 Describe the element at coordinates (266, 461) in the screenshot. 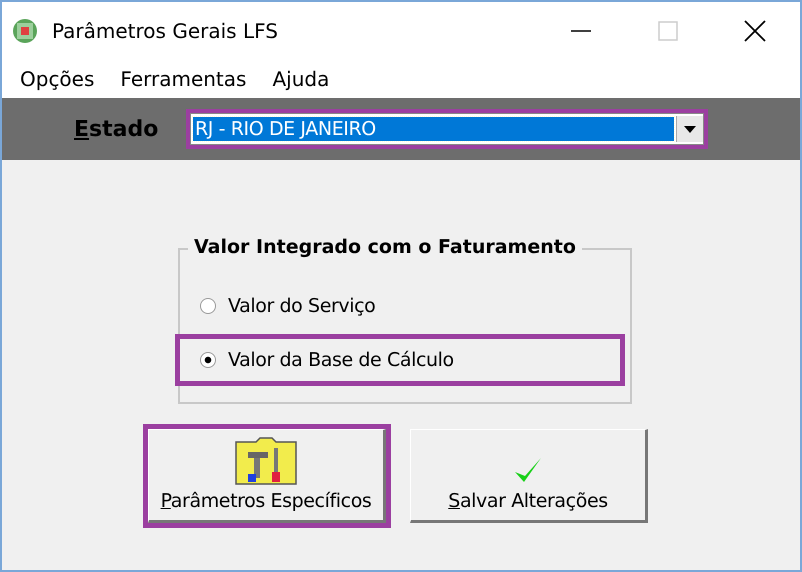

I see `folder-tools-icon` at that location.